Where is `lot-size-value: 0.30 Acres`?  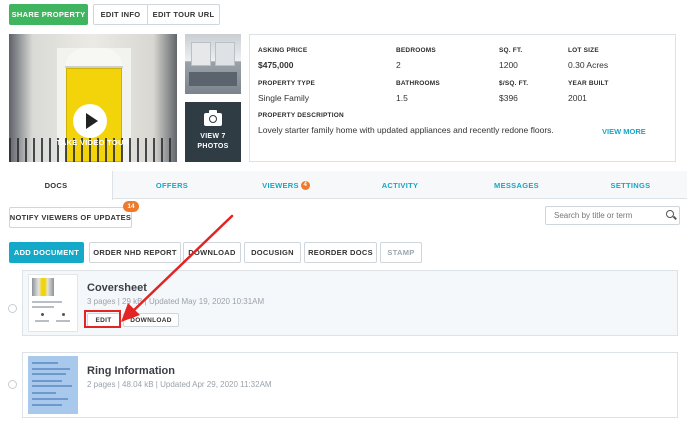 lot-size-value: 0.30 Acres is located at coordinates (588, 65).